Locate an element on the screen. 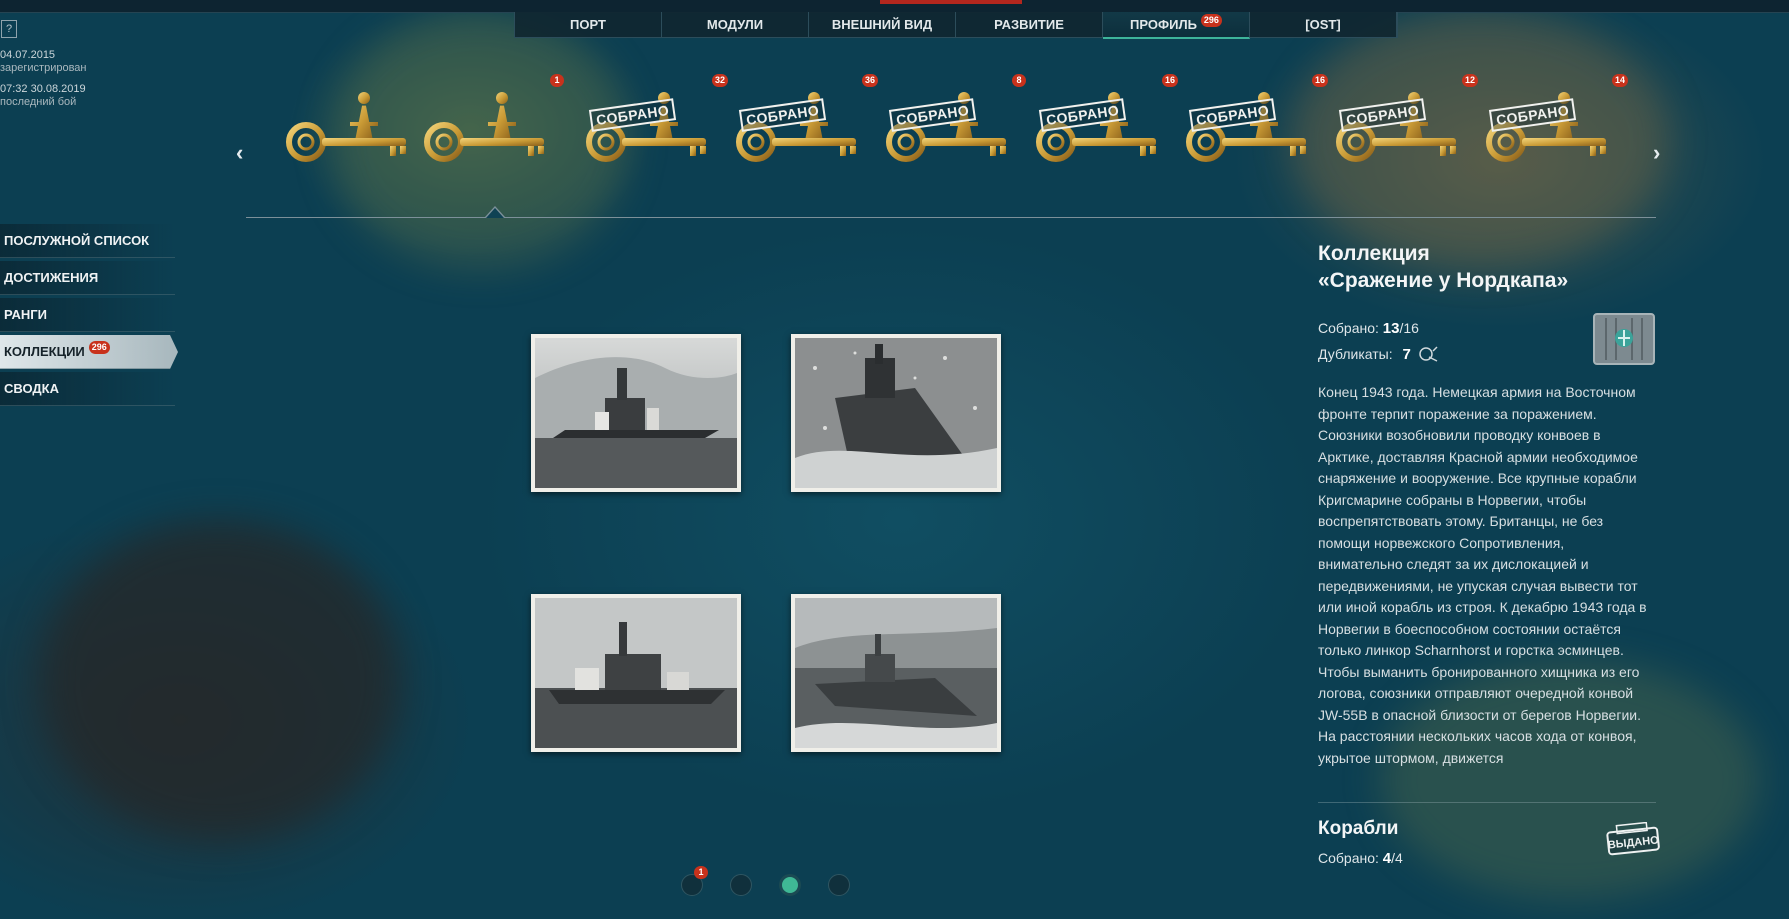  duplicates-stat: Дубликаты: 7 is located at coordinates (1378, 355).